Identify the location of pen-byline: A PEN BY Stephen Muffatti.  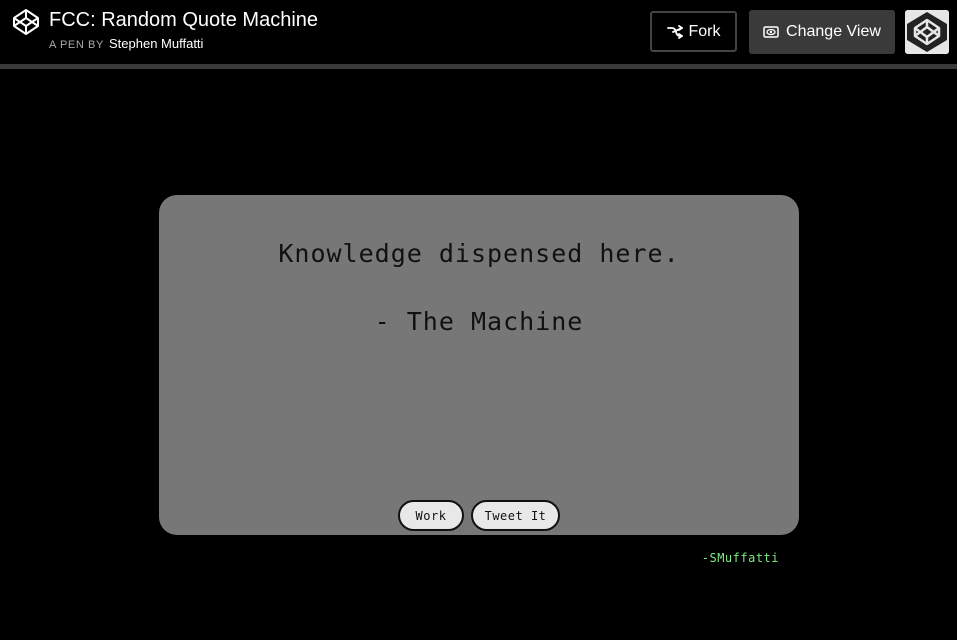
(126, 44).